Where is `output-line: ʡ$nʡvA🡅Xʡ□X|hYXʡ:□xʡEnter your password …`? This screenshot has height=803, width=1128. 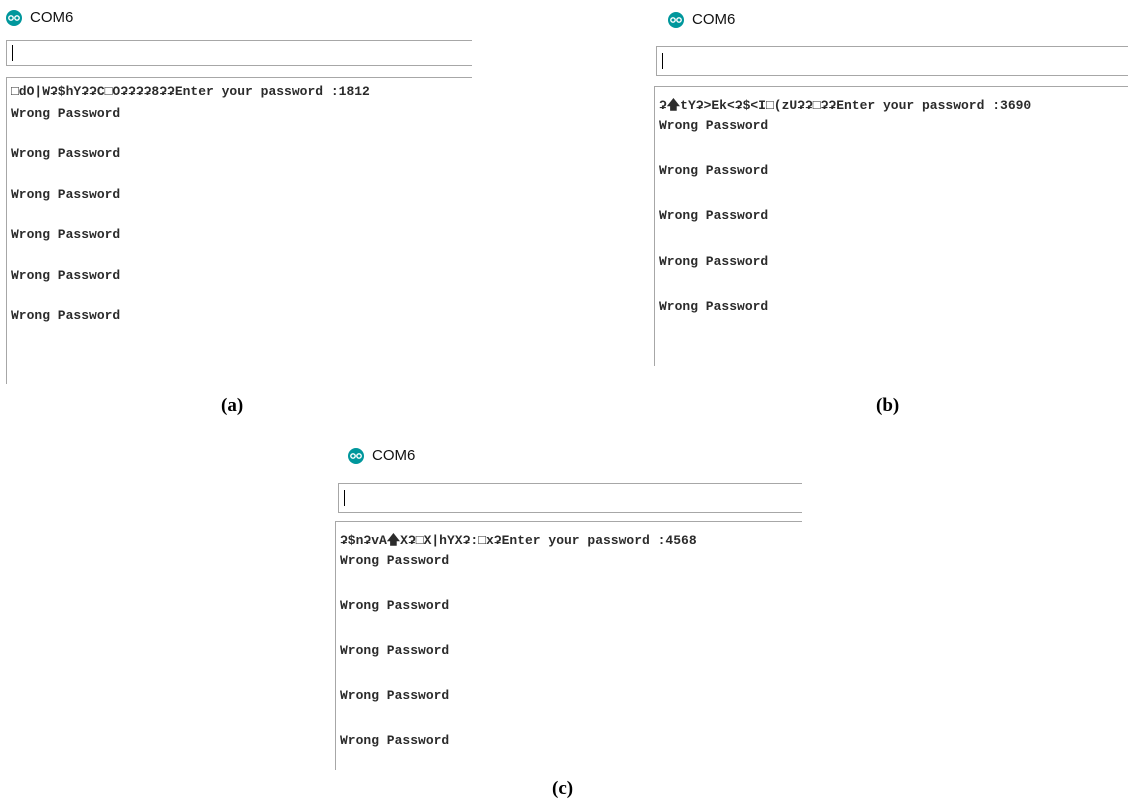 output-line: ʡ$nʡvA🡅Xʡ□X|hYXʡ:□xʡEnter your password … is located at coordinates (518, 540).